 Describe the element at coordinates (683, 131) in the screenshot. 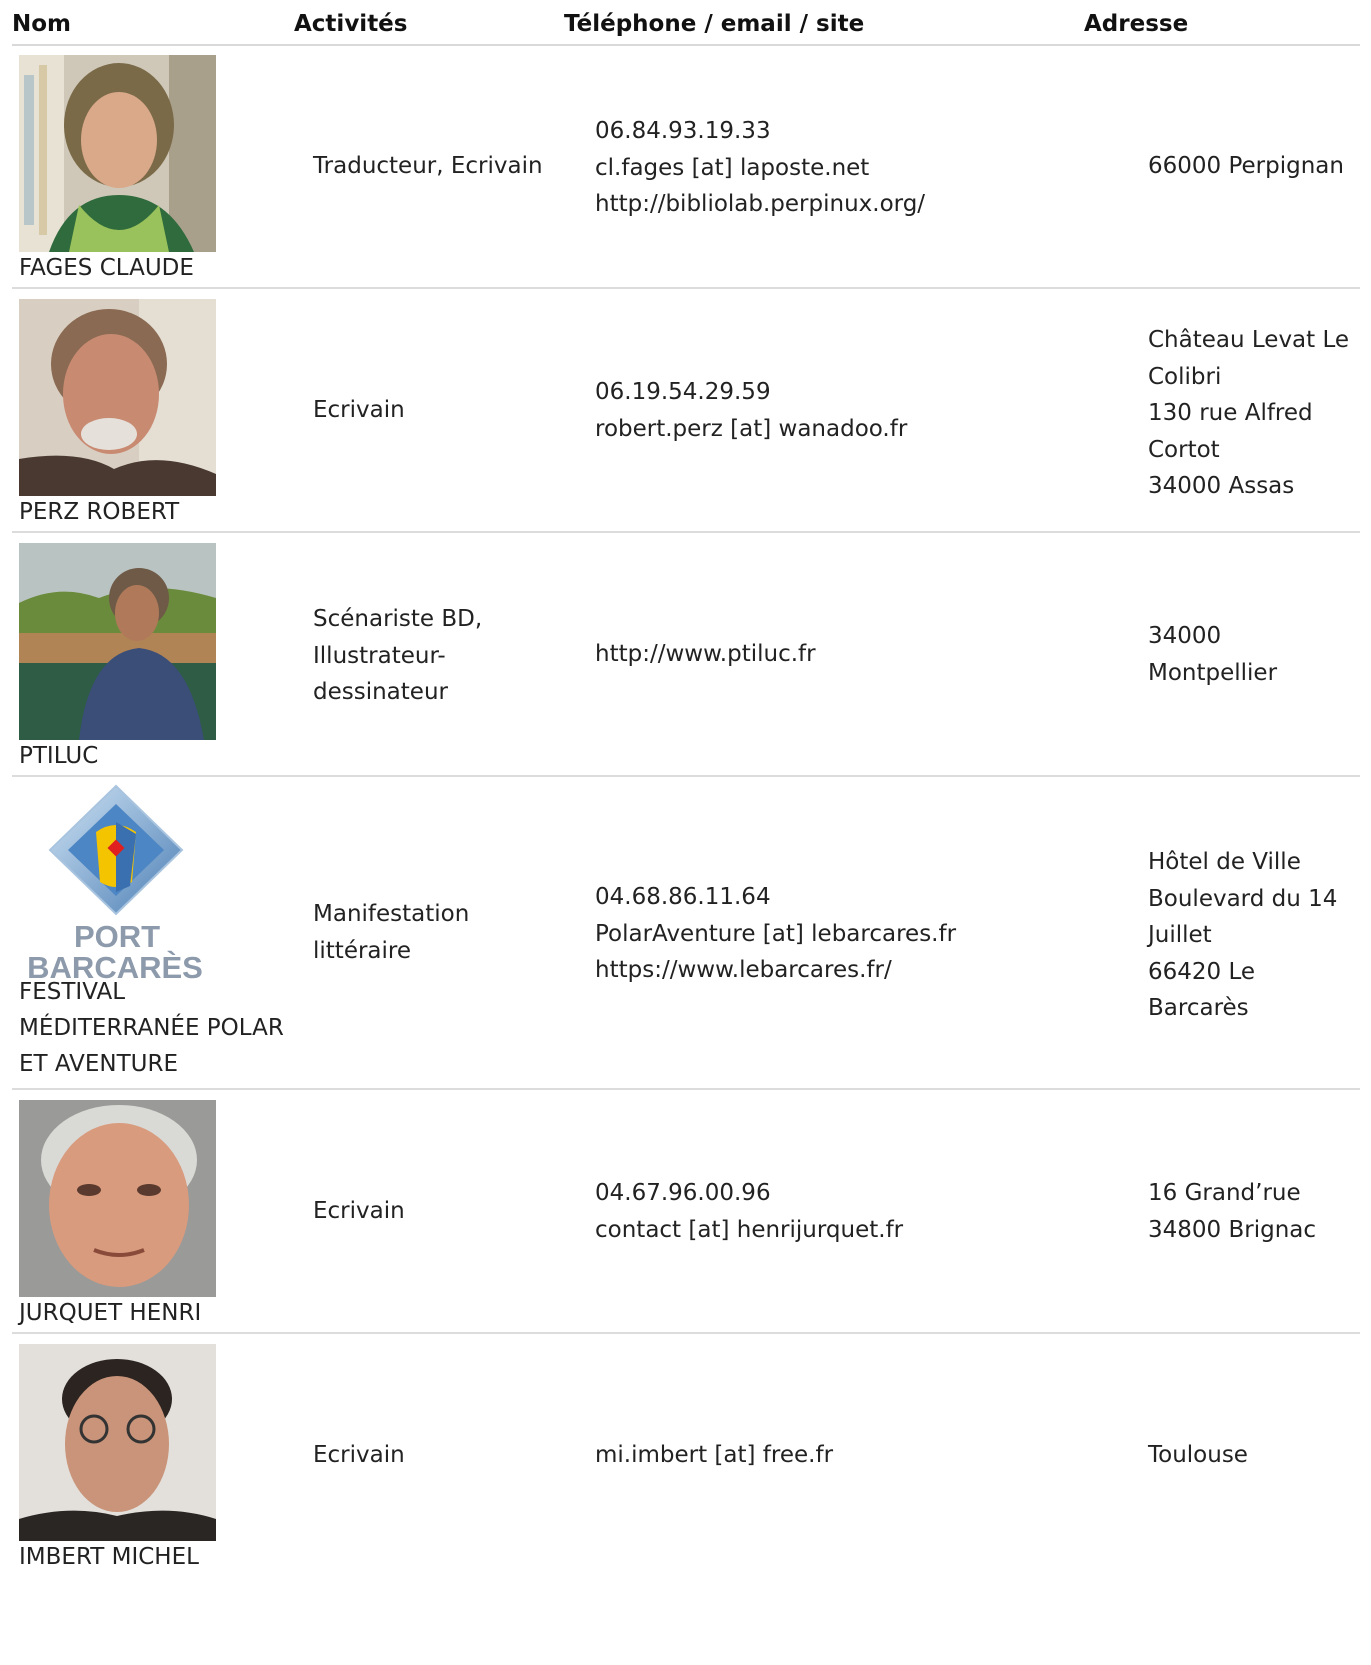

I see `phone: 06.84.93.19.33` at that location.